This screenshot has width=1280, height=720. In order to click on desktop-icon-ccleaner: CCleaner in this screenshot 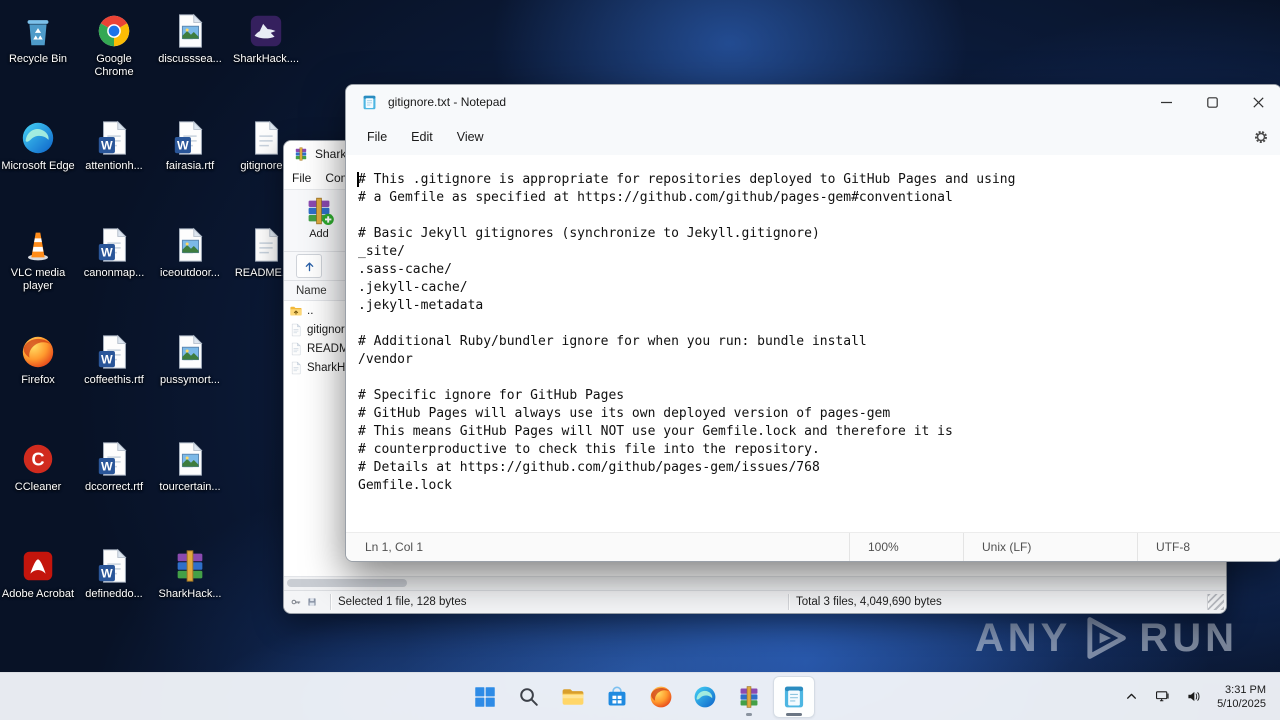, I will do `click(38, 493)`.